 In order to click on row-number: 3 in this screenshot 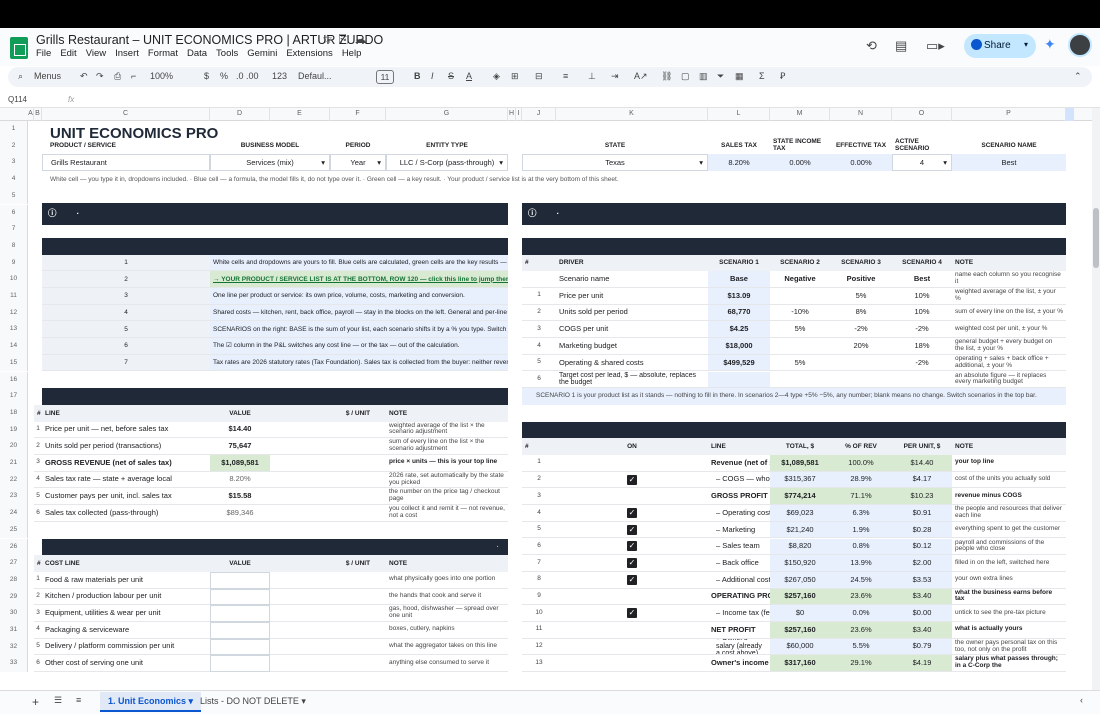, I will do `click(14, 163)`.